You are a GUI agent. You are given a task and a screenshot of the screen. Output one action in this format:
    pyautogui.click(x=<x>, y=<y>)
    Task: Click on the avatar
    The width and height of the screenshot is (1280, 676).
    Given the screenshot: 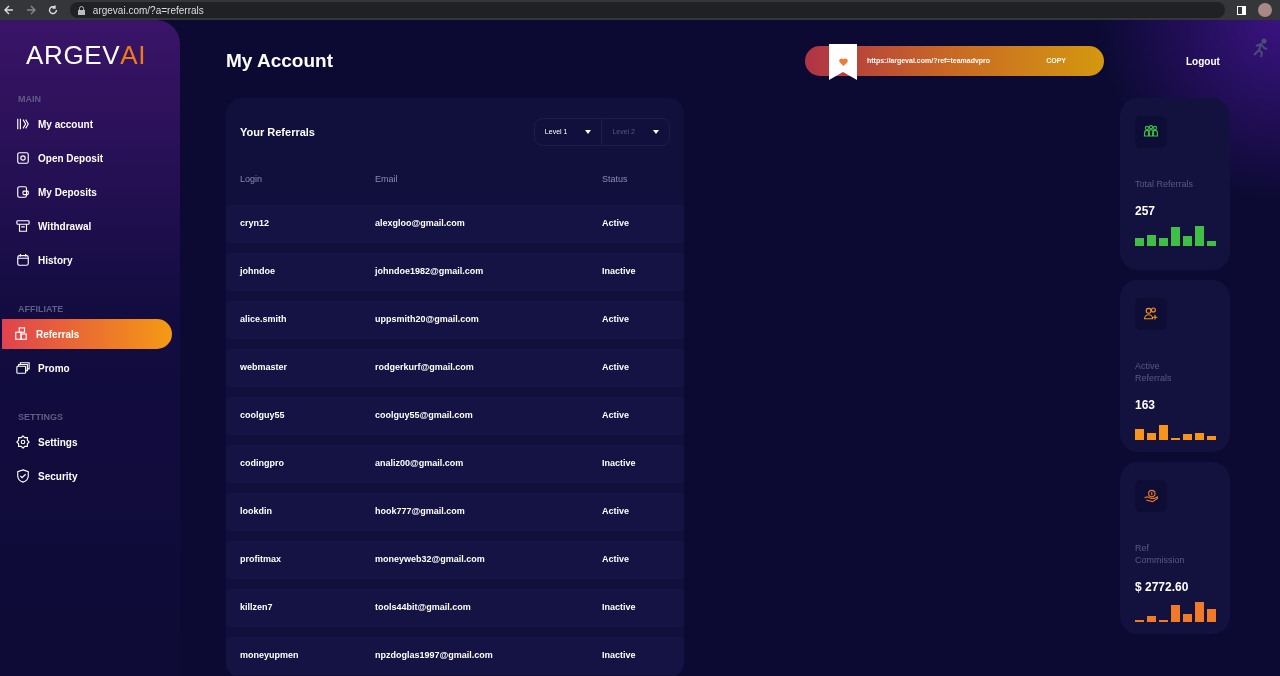 What is the action you would take?
    pyautogui.click(x=1265, y=10)
    